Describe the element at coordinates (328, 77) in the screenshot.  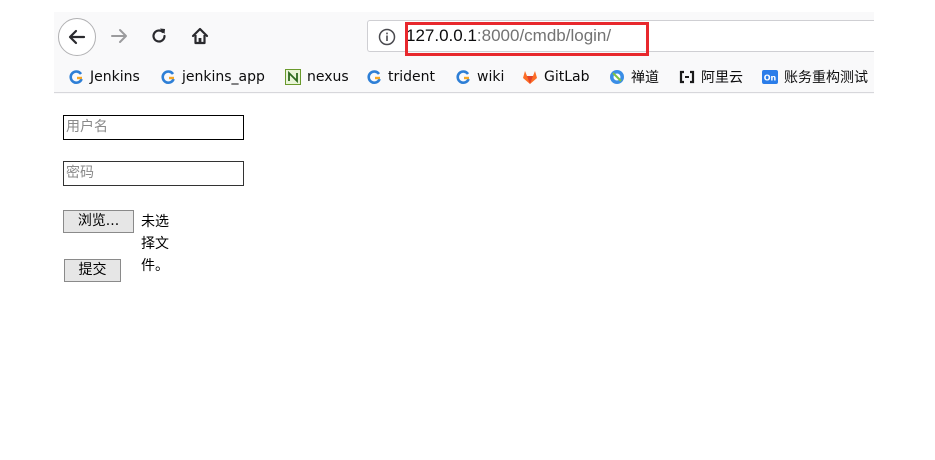
I see `bookmark-label: nexus` at that location.